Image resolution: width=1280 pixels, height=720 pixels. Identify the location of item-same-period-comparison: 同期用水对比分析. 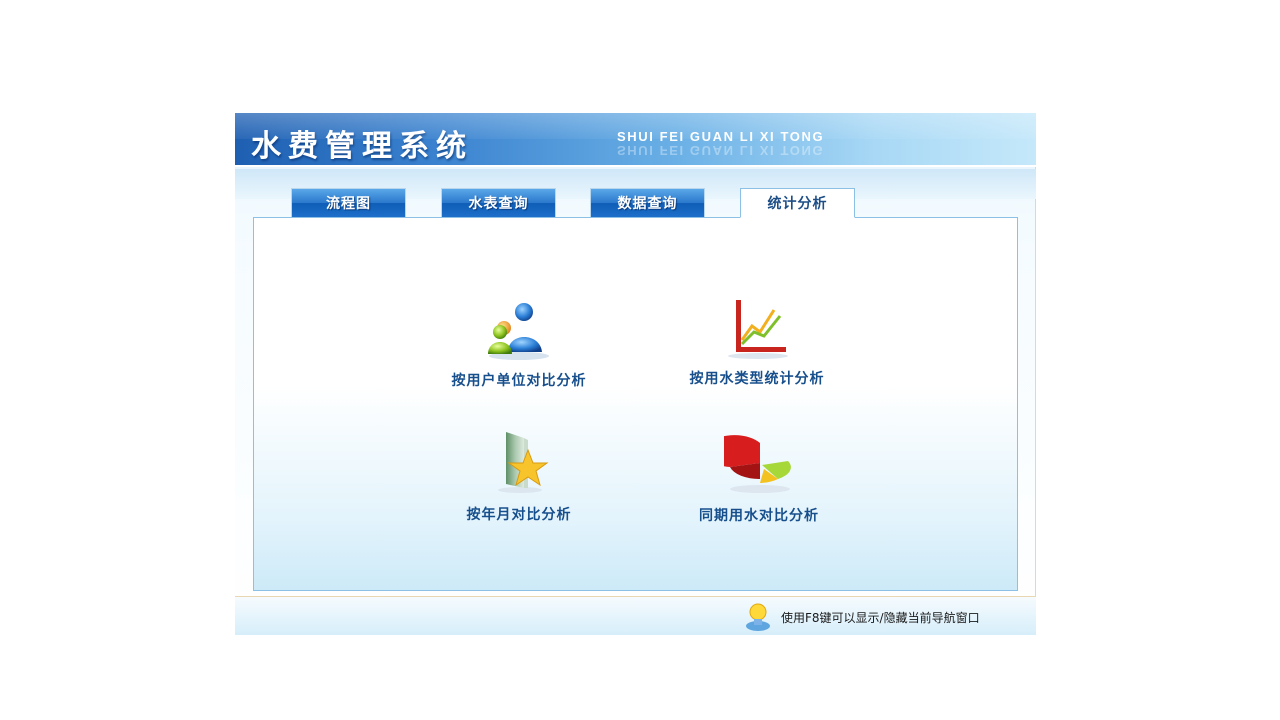
(759, 479).